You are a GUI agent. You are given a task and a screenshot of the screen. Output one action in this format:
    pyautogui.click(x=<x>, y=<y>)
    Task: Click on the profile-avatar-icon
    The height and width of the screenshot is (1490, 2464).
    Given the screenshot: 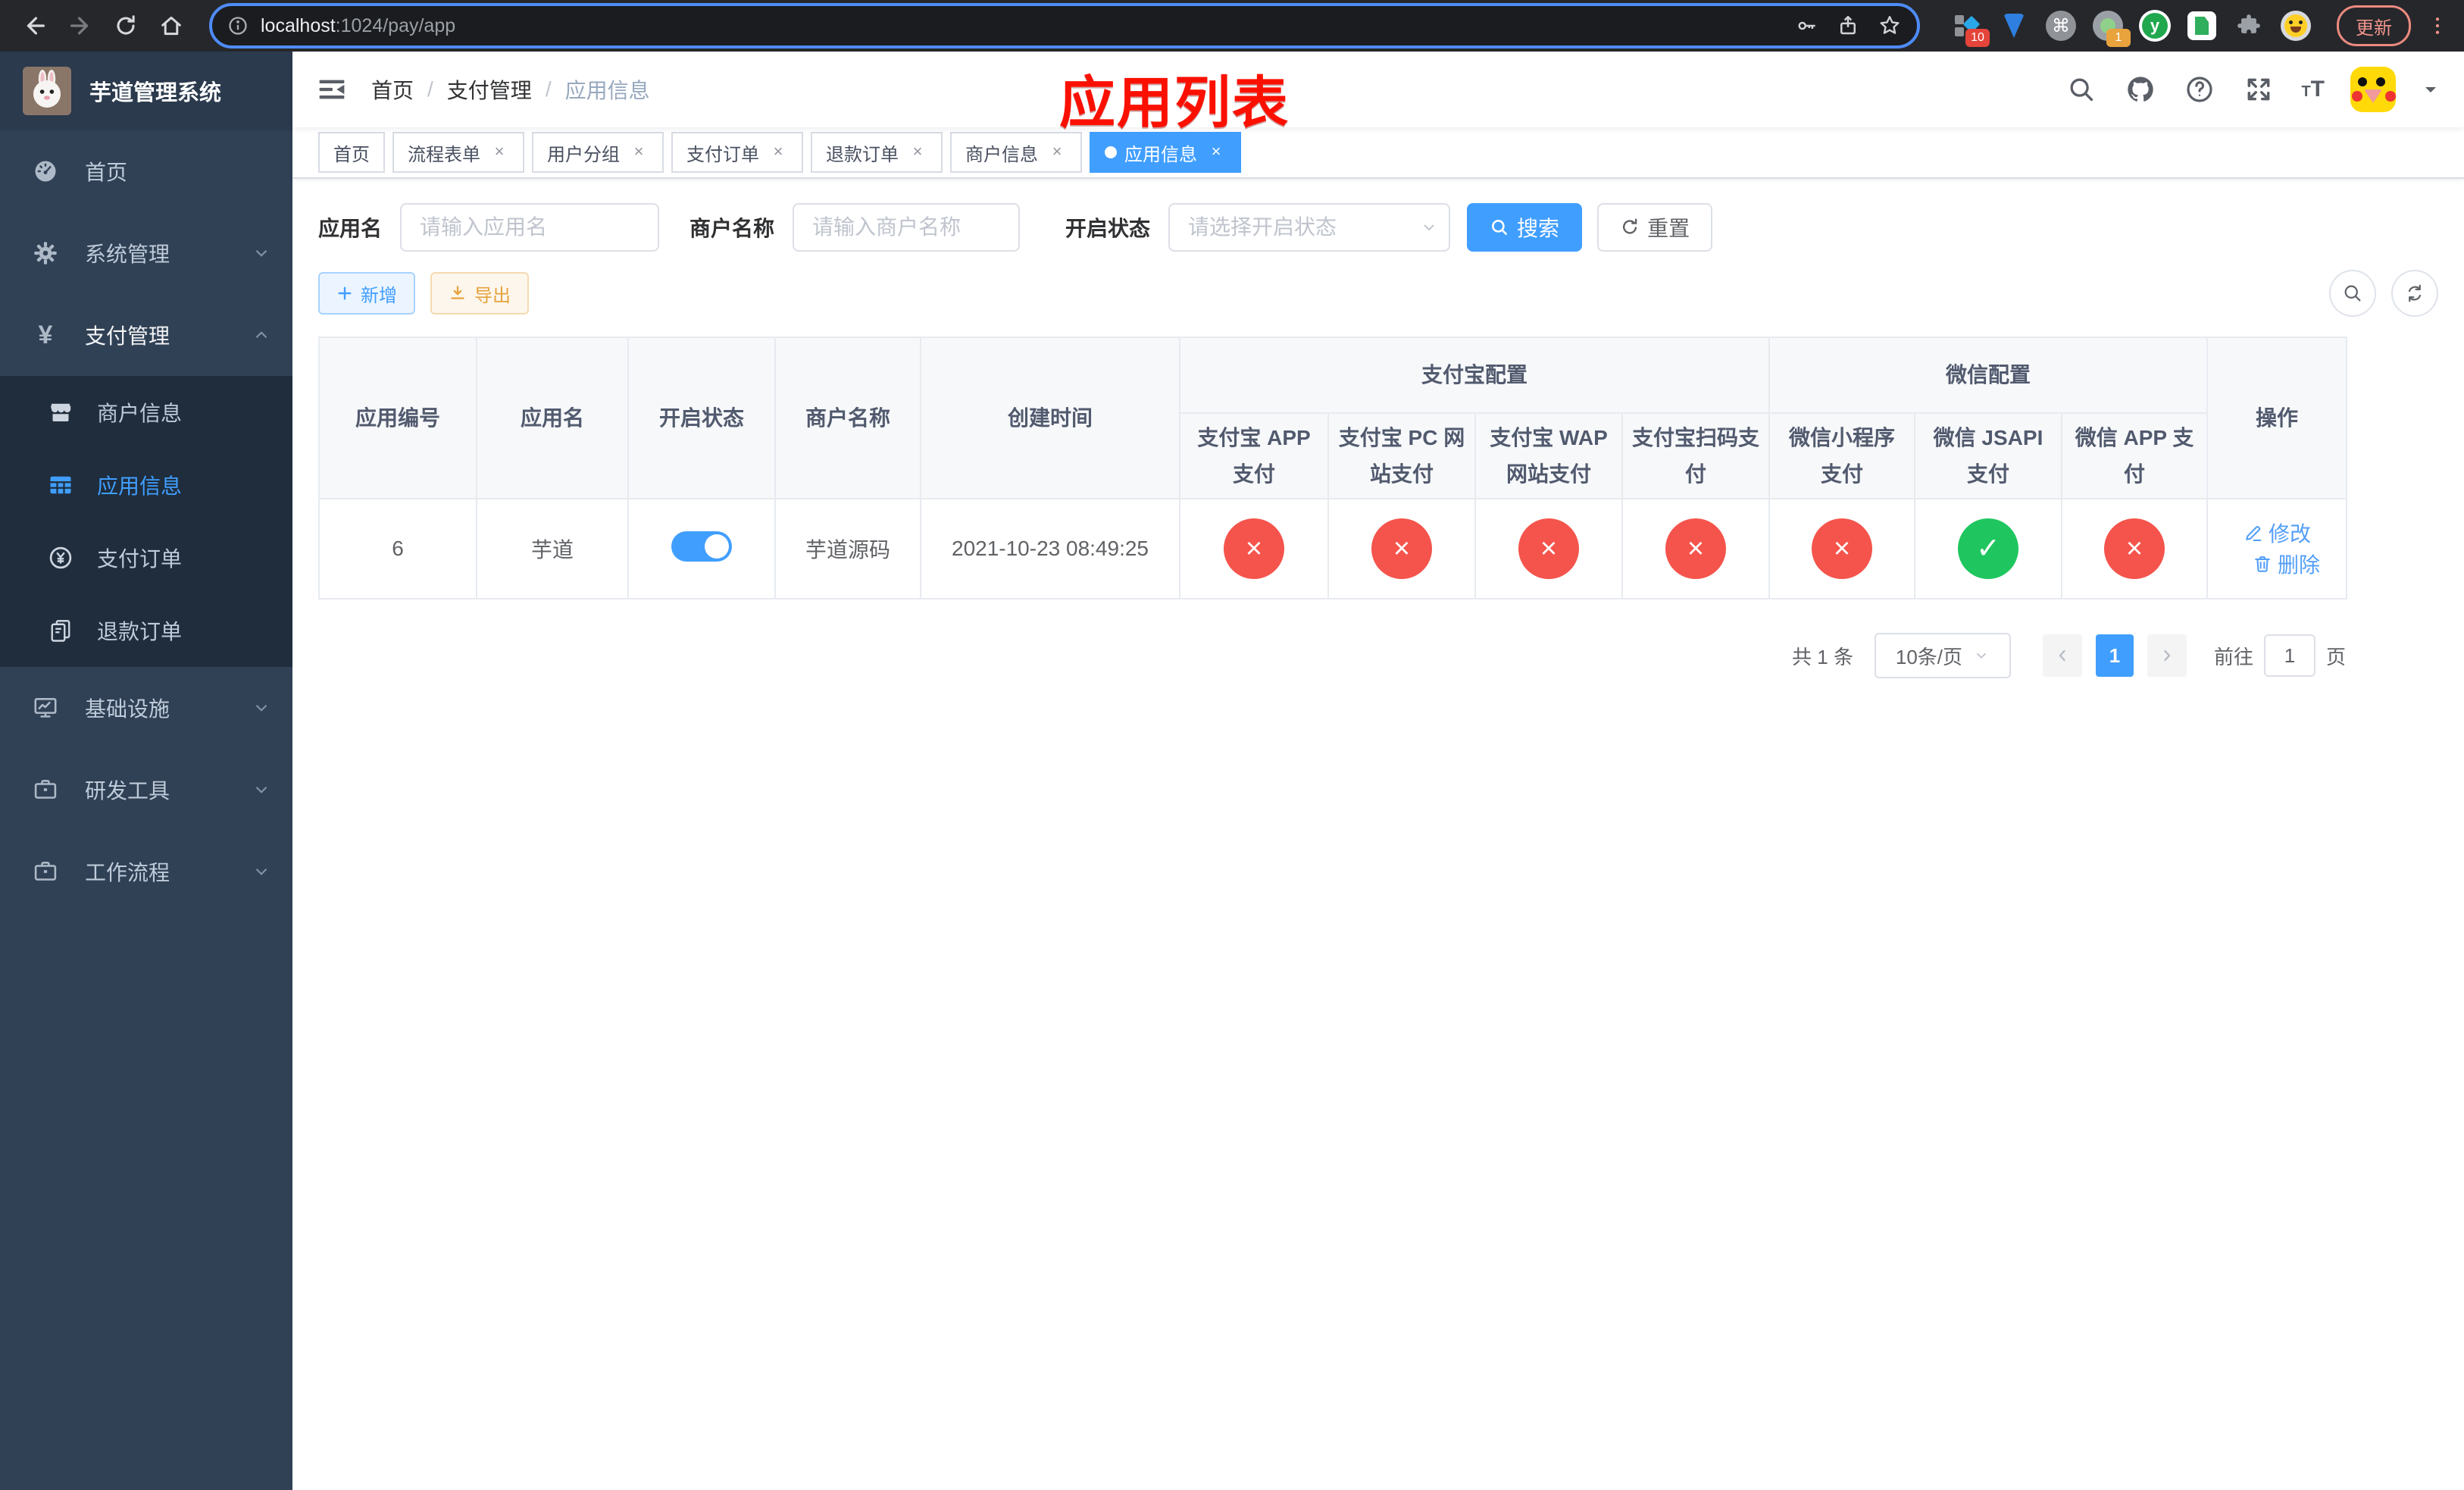 What is the action you would take?
    pyautogui.click(x=2295, y=26)
    